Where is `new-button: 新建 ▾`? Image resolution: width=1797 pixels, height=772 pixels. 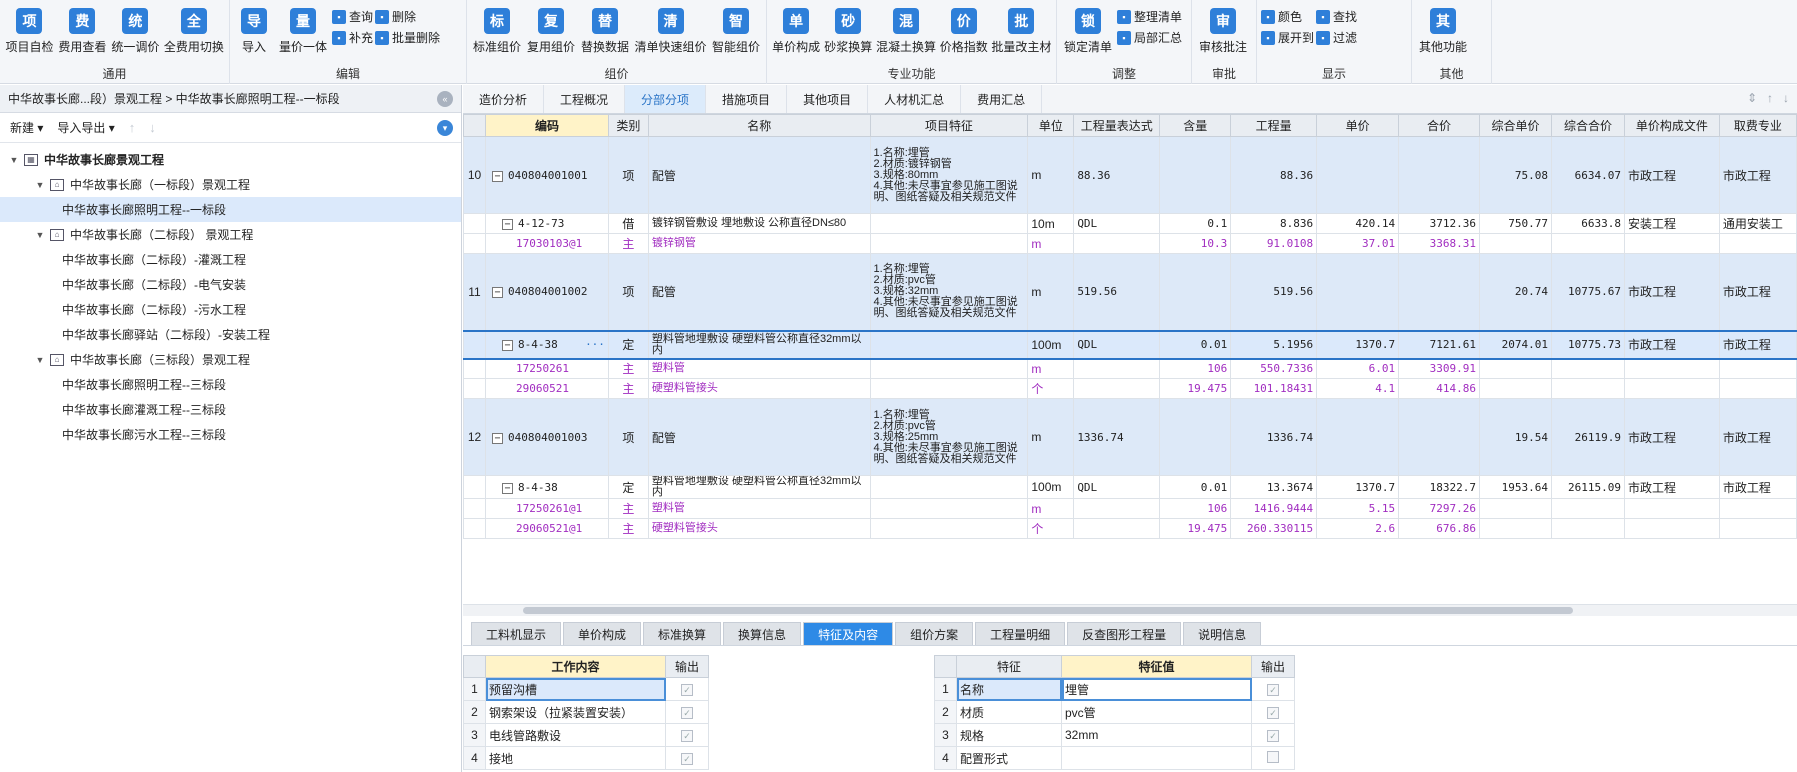 new-button: 新建 ▾ is located at coordinates (26, 127).